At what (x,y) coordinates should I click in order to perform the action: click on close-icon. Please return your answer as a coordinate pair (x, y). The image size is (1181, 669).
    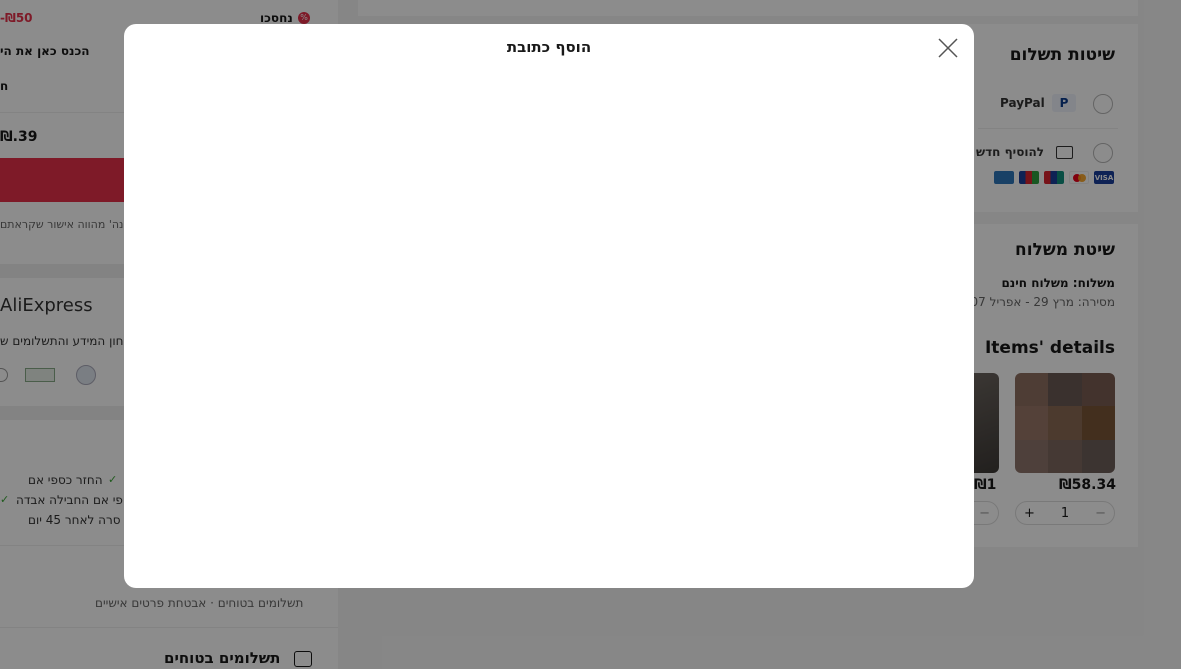
    Looking at the image, I should click on (948, 48).